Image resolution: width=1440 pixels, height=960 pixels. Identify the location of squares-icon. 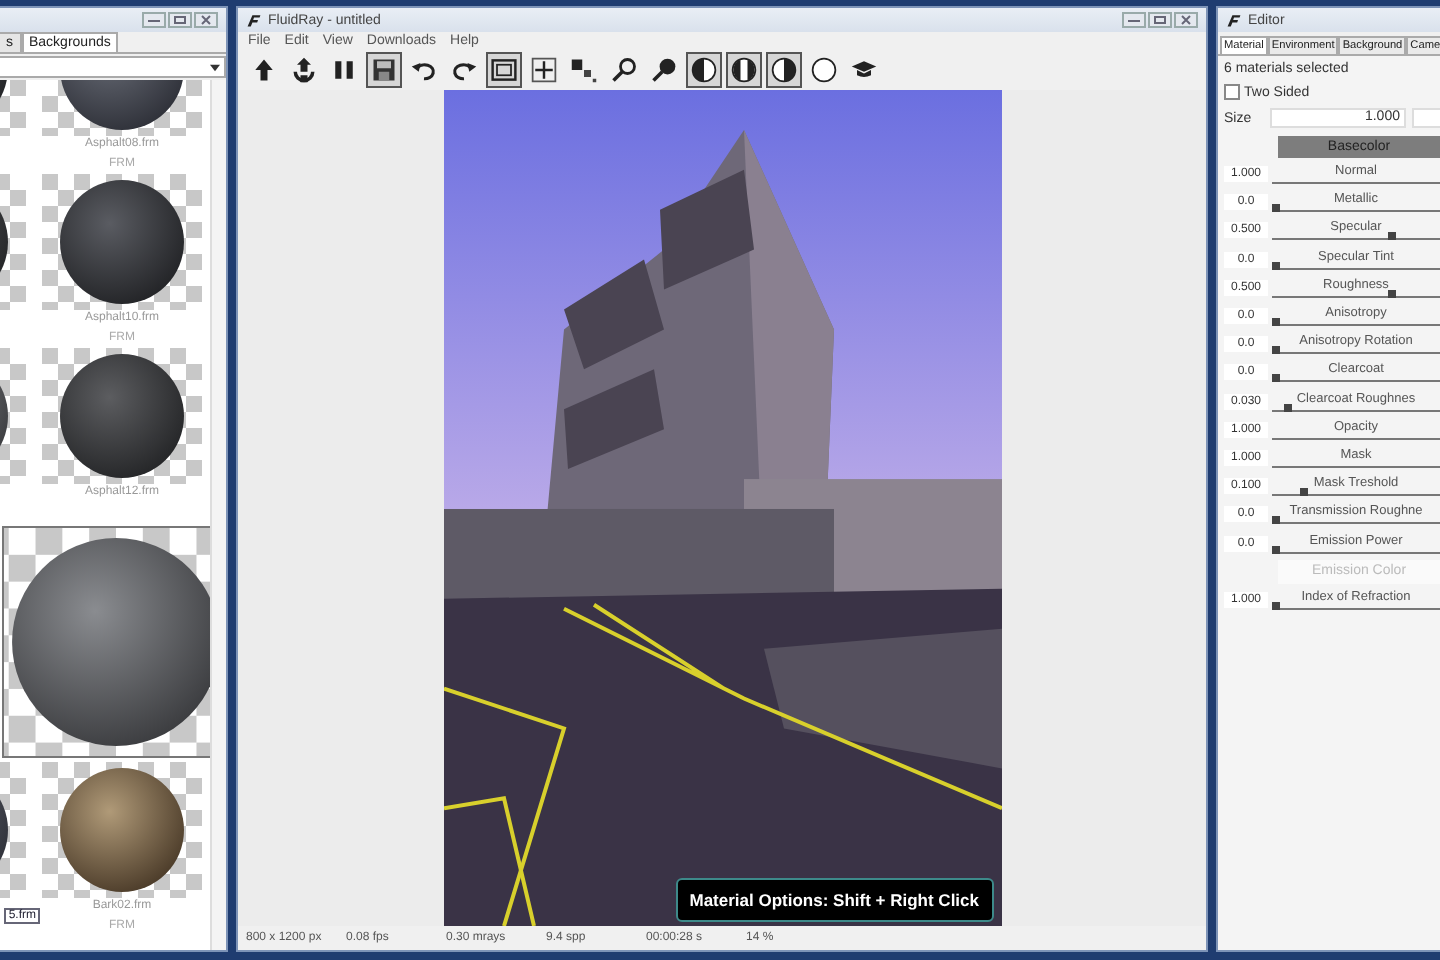
(584, 70).